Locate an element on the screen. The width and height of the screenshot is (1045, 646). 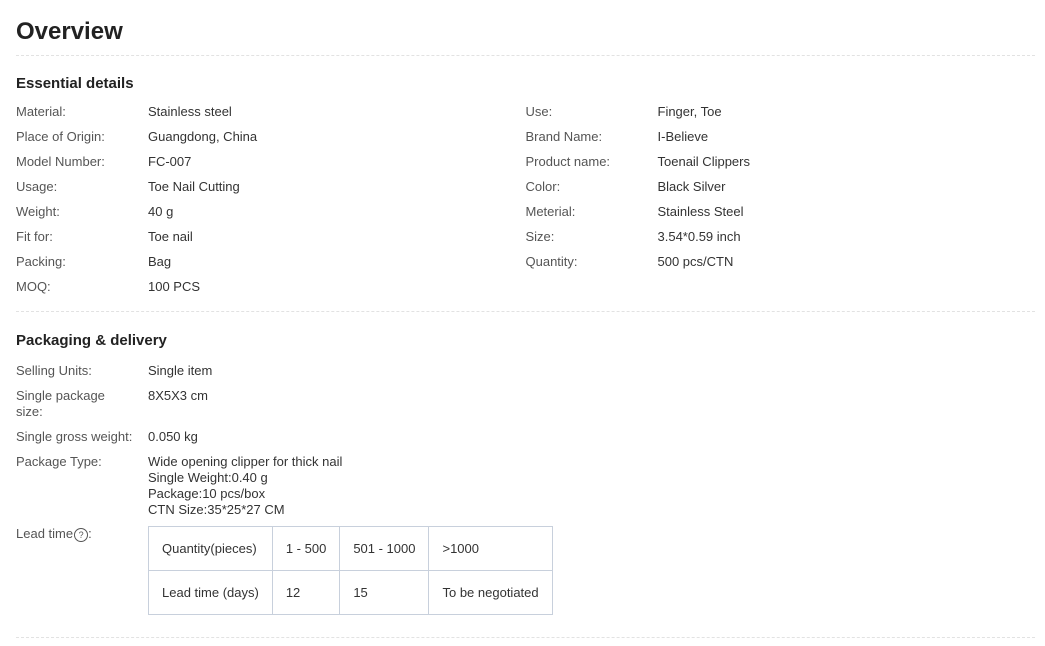
detail-value: Guangdong, China is located at coordinates (203, 136).